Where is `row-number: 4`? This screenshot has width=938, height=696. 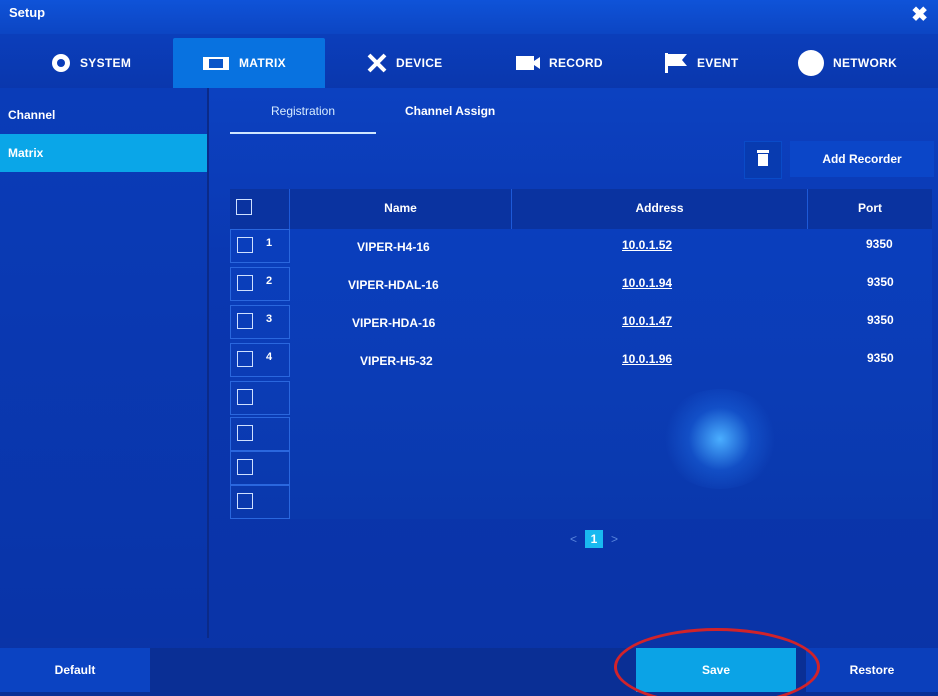 row-number: 4 is located at coordinates (269, 357).